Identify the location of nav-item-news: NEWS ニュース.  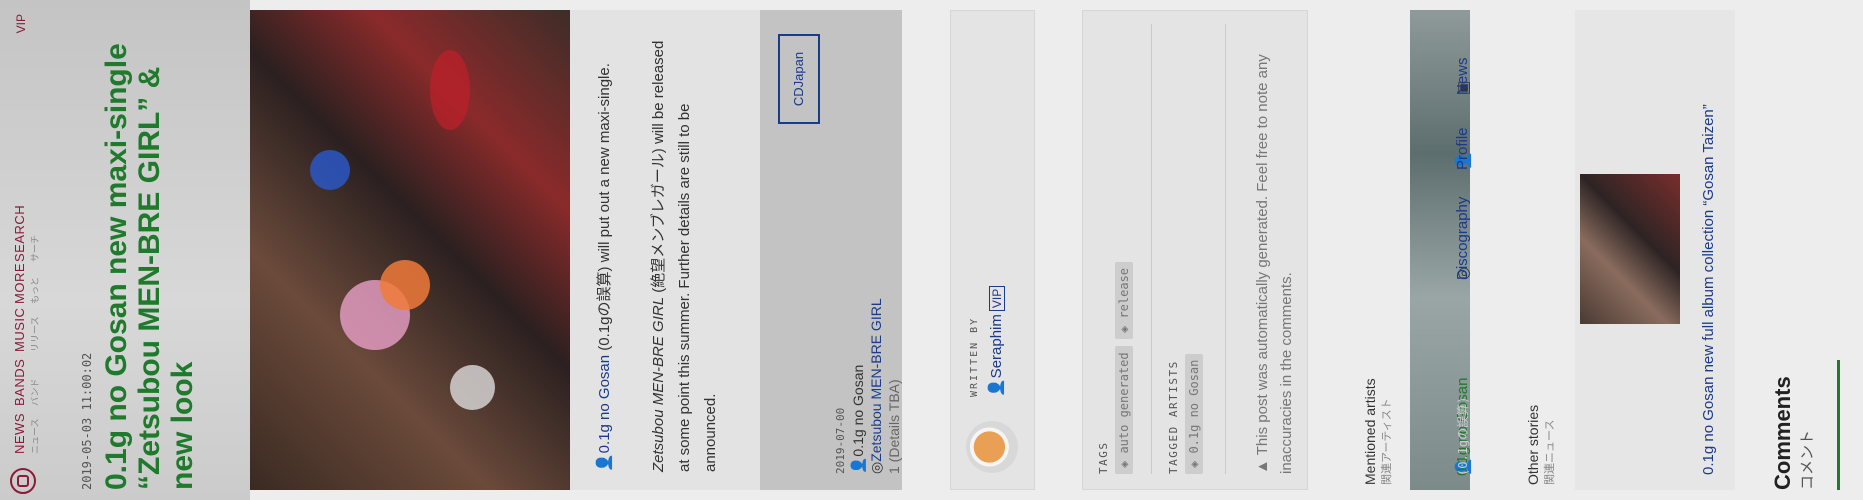
(26, 433).